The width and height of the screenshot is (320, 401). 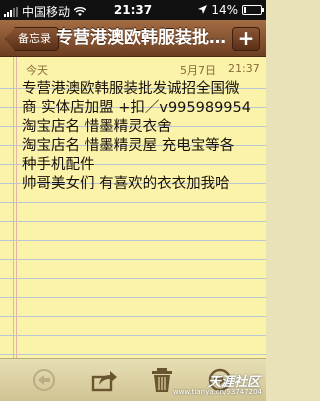 I want to click on trash-icon, so click(x=162, y=380).